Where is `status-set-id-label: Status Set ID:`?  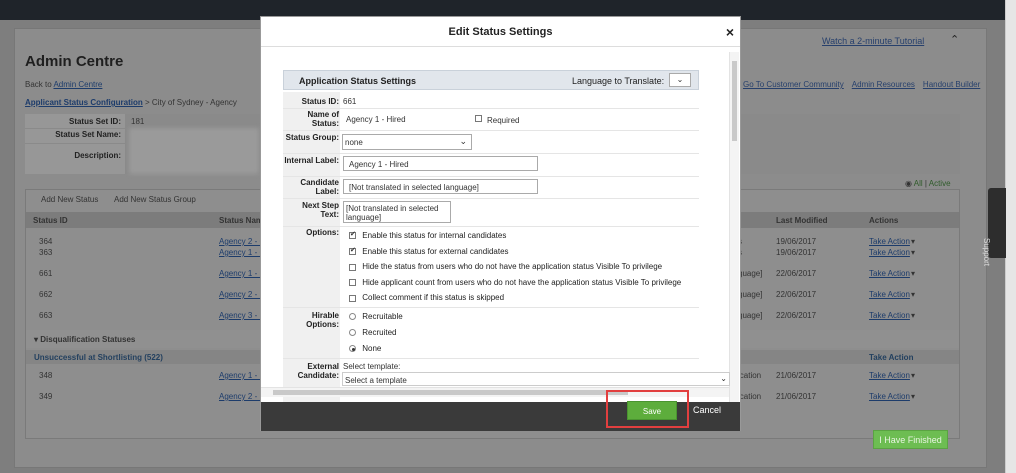
status-set-id-label: Status Set ID: is located at coordinates (94, 121).